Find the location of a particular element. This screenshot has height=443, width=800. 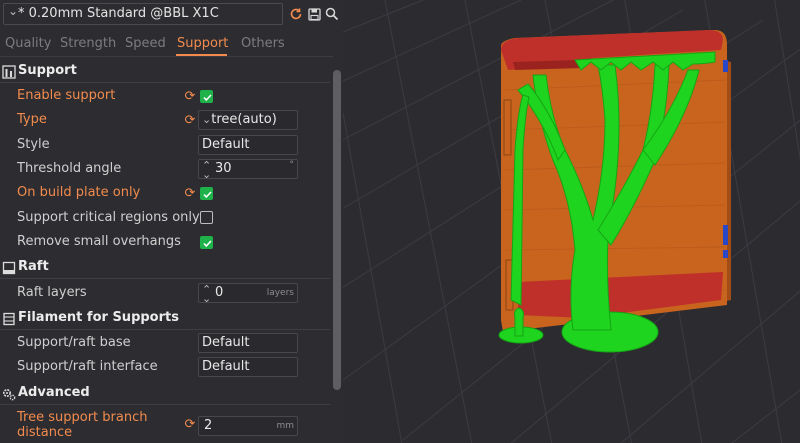

support-type-dropdown: ⌄tree(auto) is located at coordinates (248, 120).